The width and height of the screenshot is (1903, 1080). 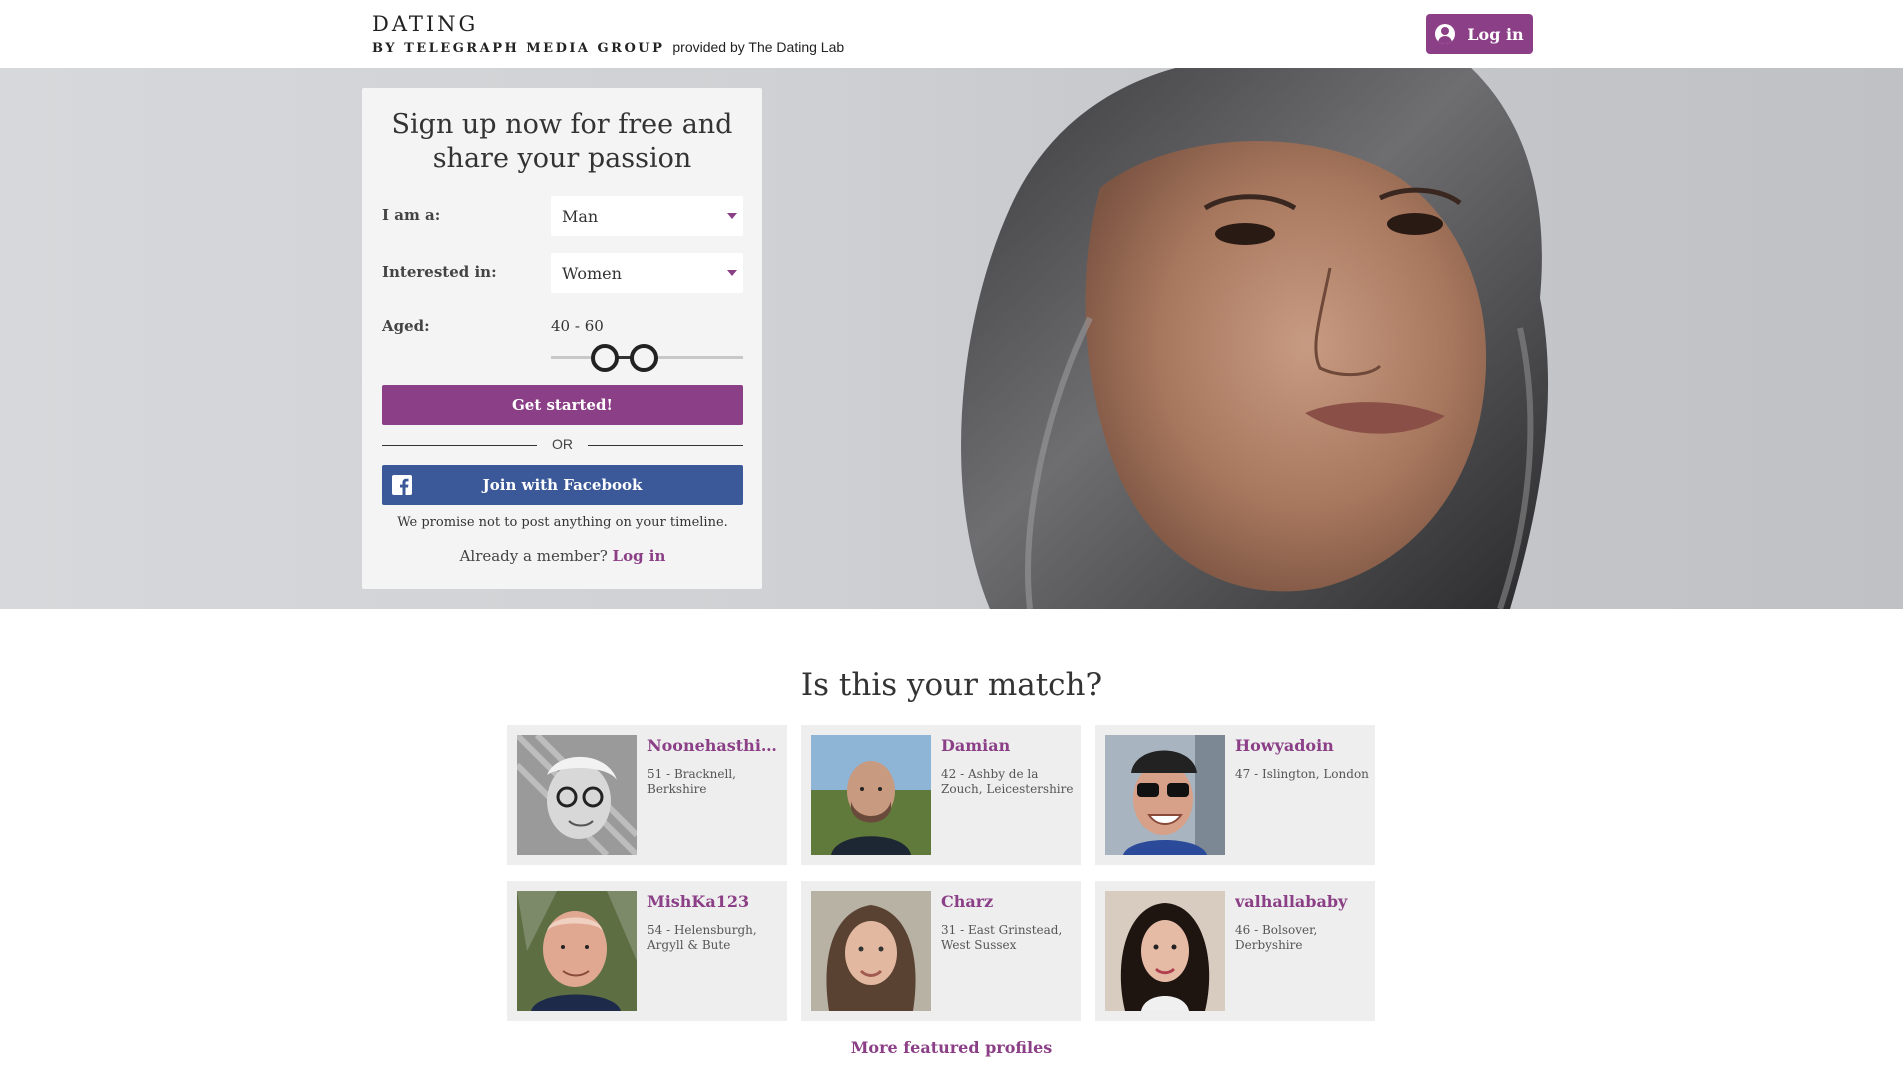 What do you see at coordinates (592, 273) in the screenshot?
I see `interest-select-value: Women` at bounding box center [592, 273].